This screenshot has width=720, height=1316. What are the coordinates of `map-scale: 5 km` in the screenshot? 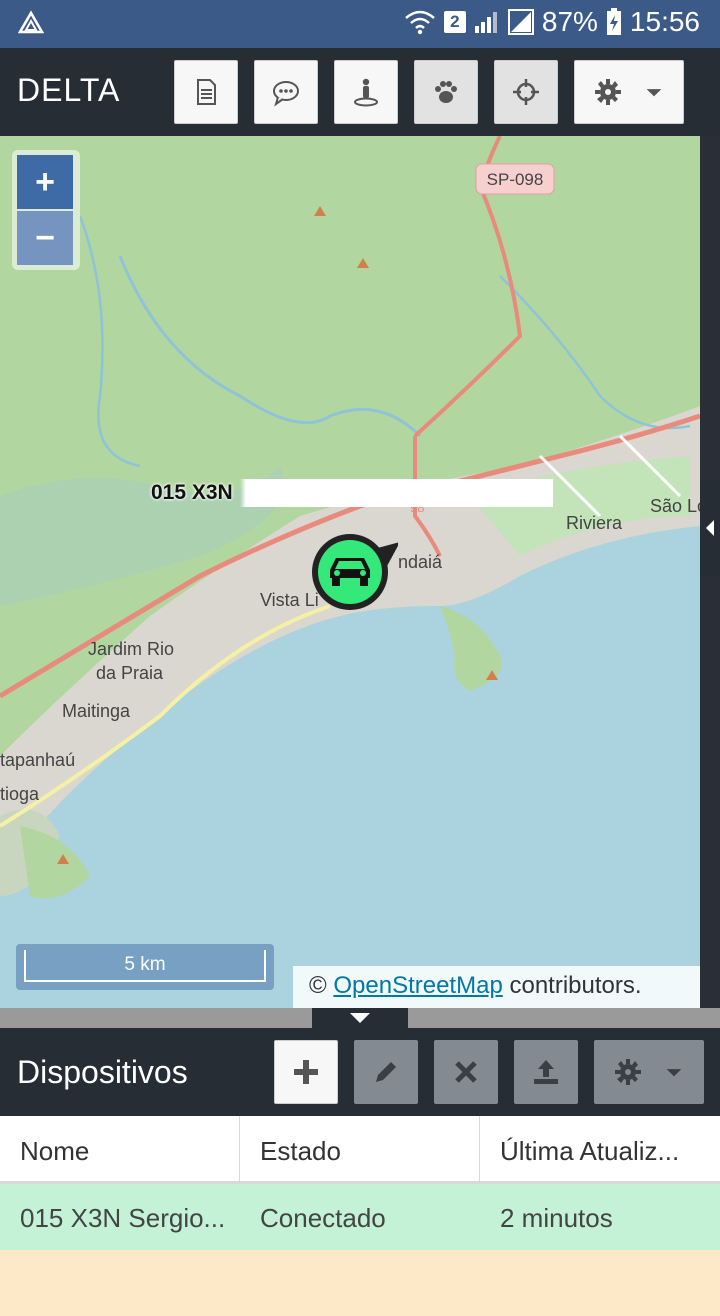 It's located at (145, 967).